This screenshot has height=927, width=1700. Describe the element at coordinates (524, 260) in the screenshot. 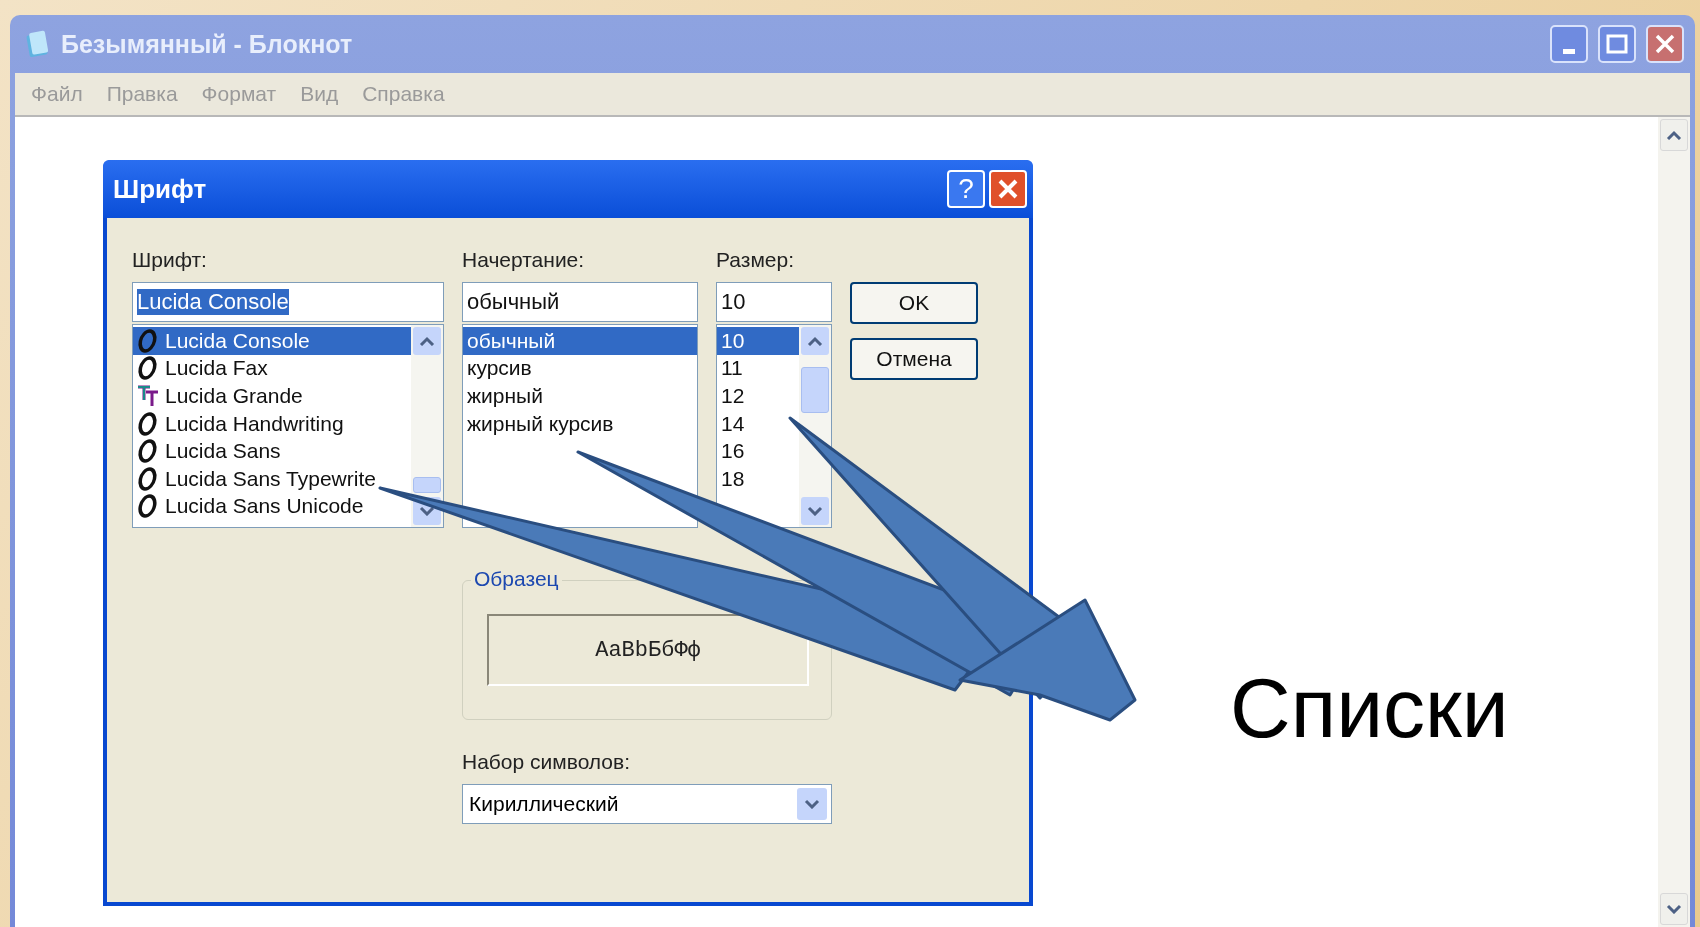

I see `field-label: Начертание:` at that location.